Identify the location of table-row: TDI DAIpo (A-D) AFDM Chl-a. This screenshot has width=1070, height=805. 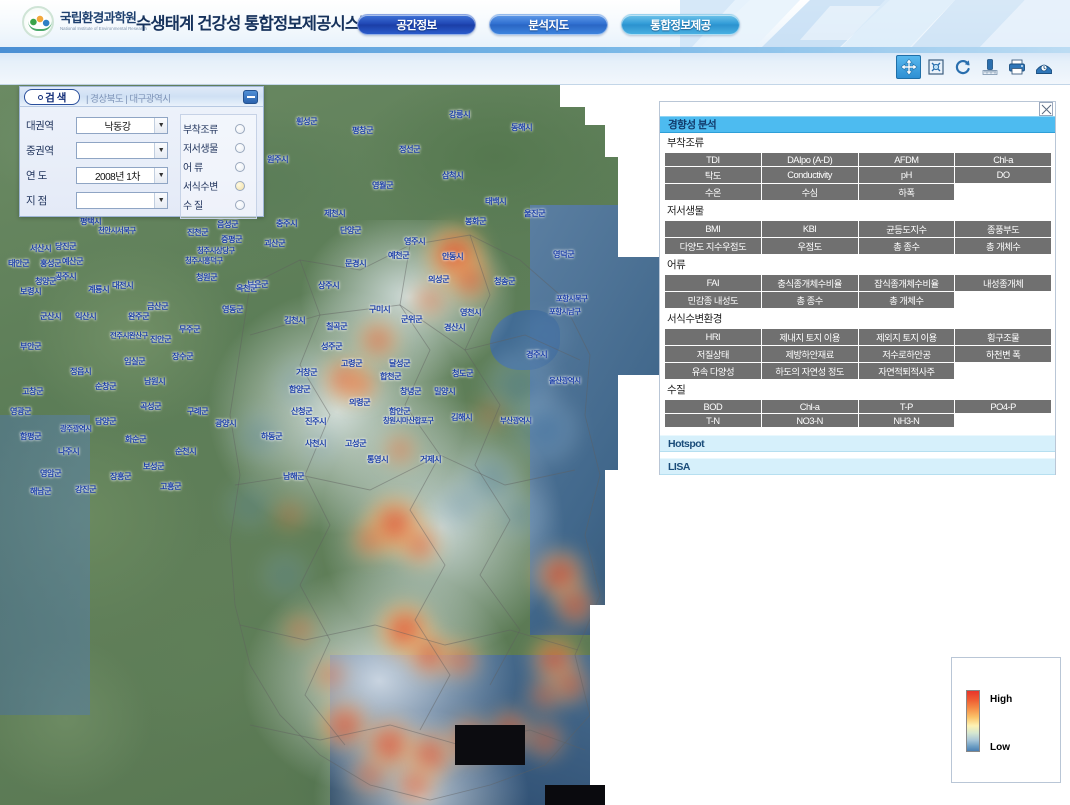
(858, 159).